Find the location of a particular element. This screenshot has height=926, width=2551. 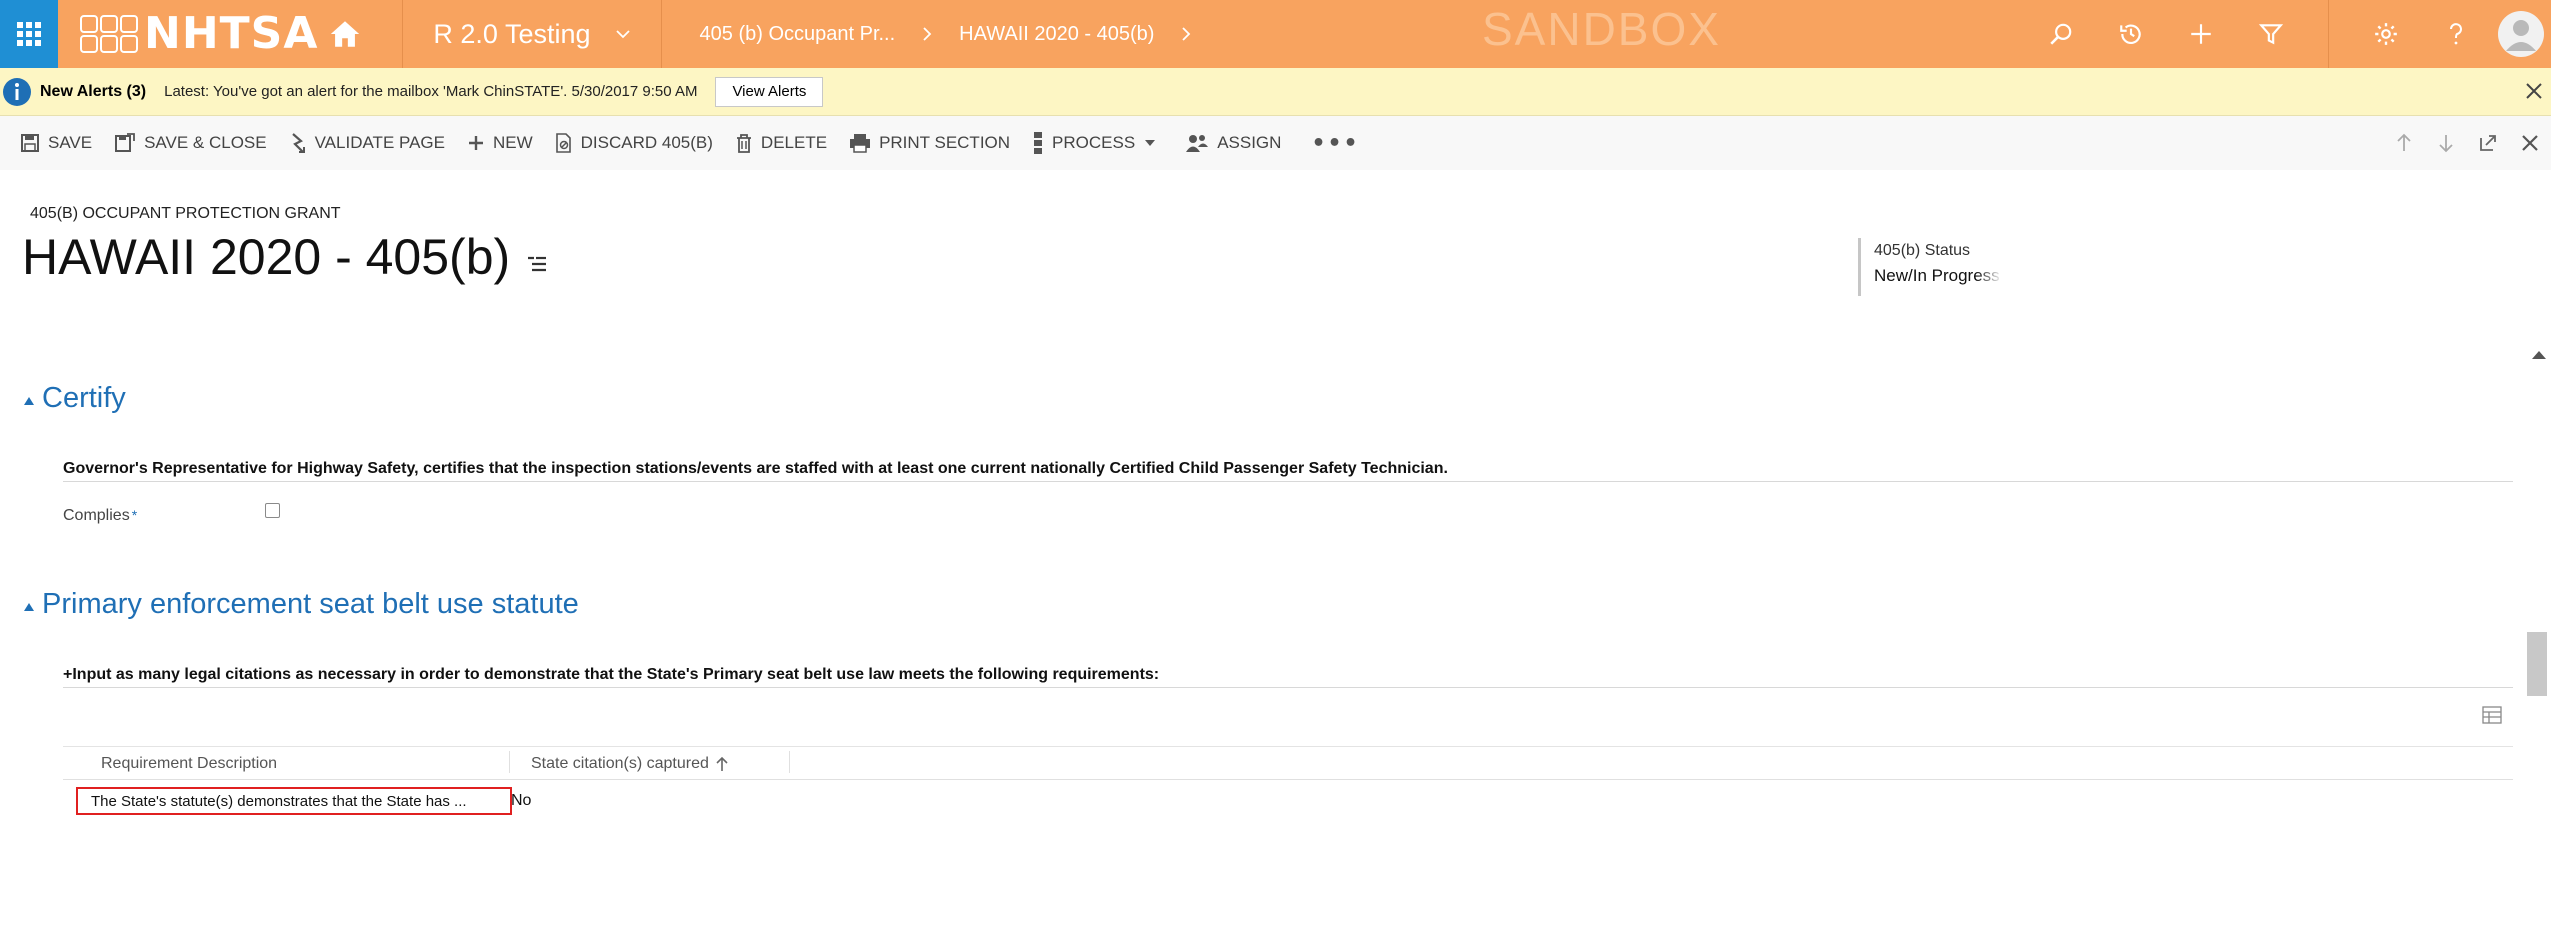

plus-icon is located at coordinates (475, 143).